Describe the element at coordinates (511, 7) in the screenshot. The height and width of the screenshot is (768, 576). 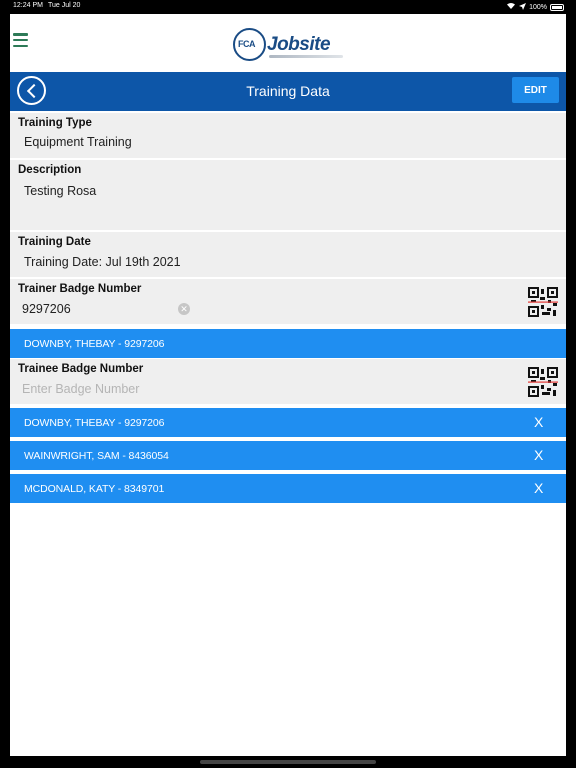
I see `wifi-icon` at that location.